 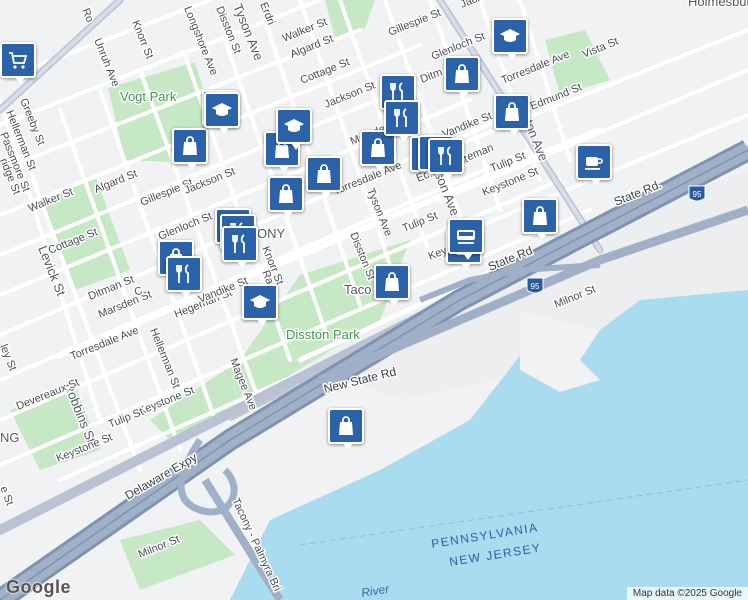 I want to click on label-vogt-park: Vogt Park, so click(x=148, y=96).